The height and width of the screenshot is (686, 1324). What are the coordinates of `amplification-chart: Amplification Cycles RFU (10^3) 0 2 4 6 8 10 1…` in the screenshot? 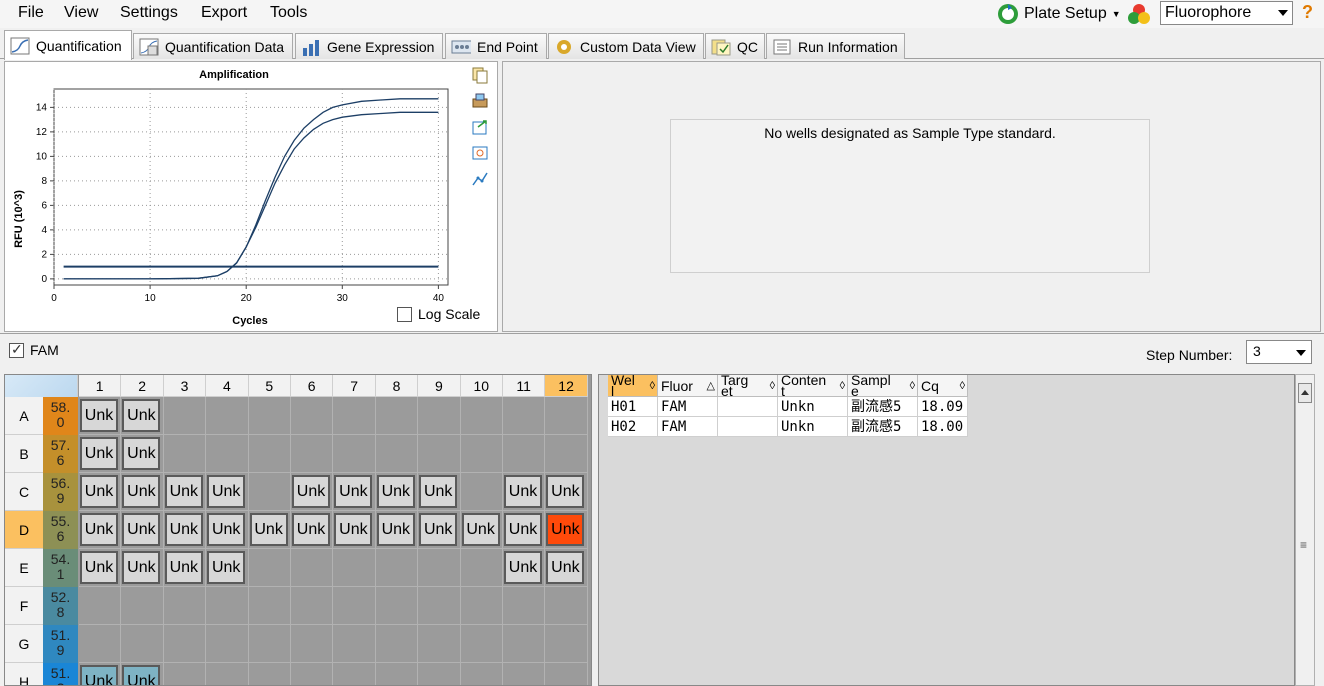 It's located at (235, 195).